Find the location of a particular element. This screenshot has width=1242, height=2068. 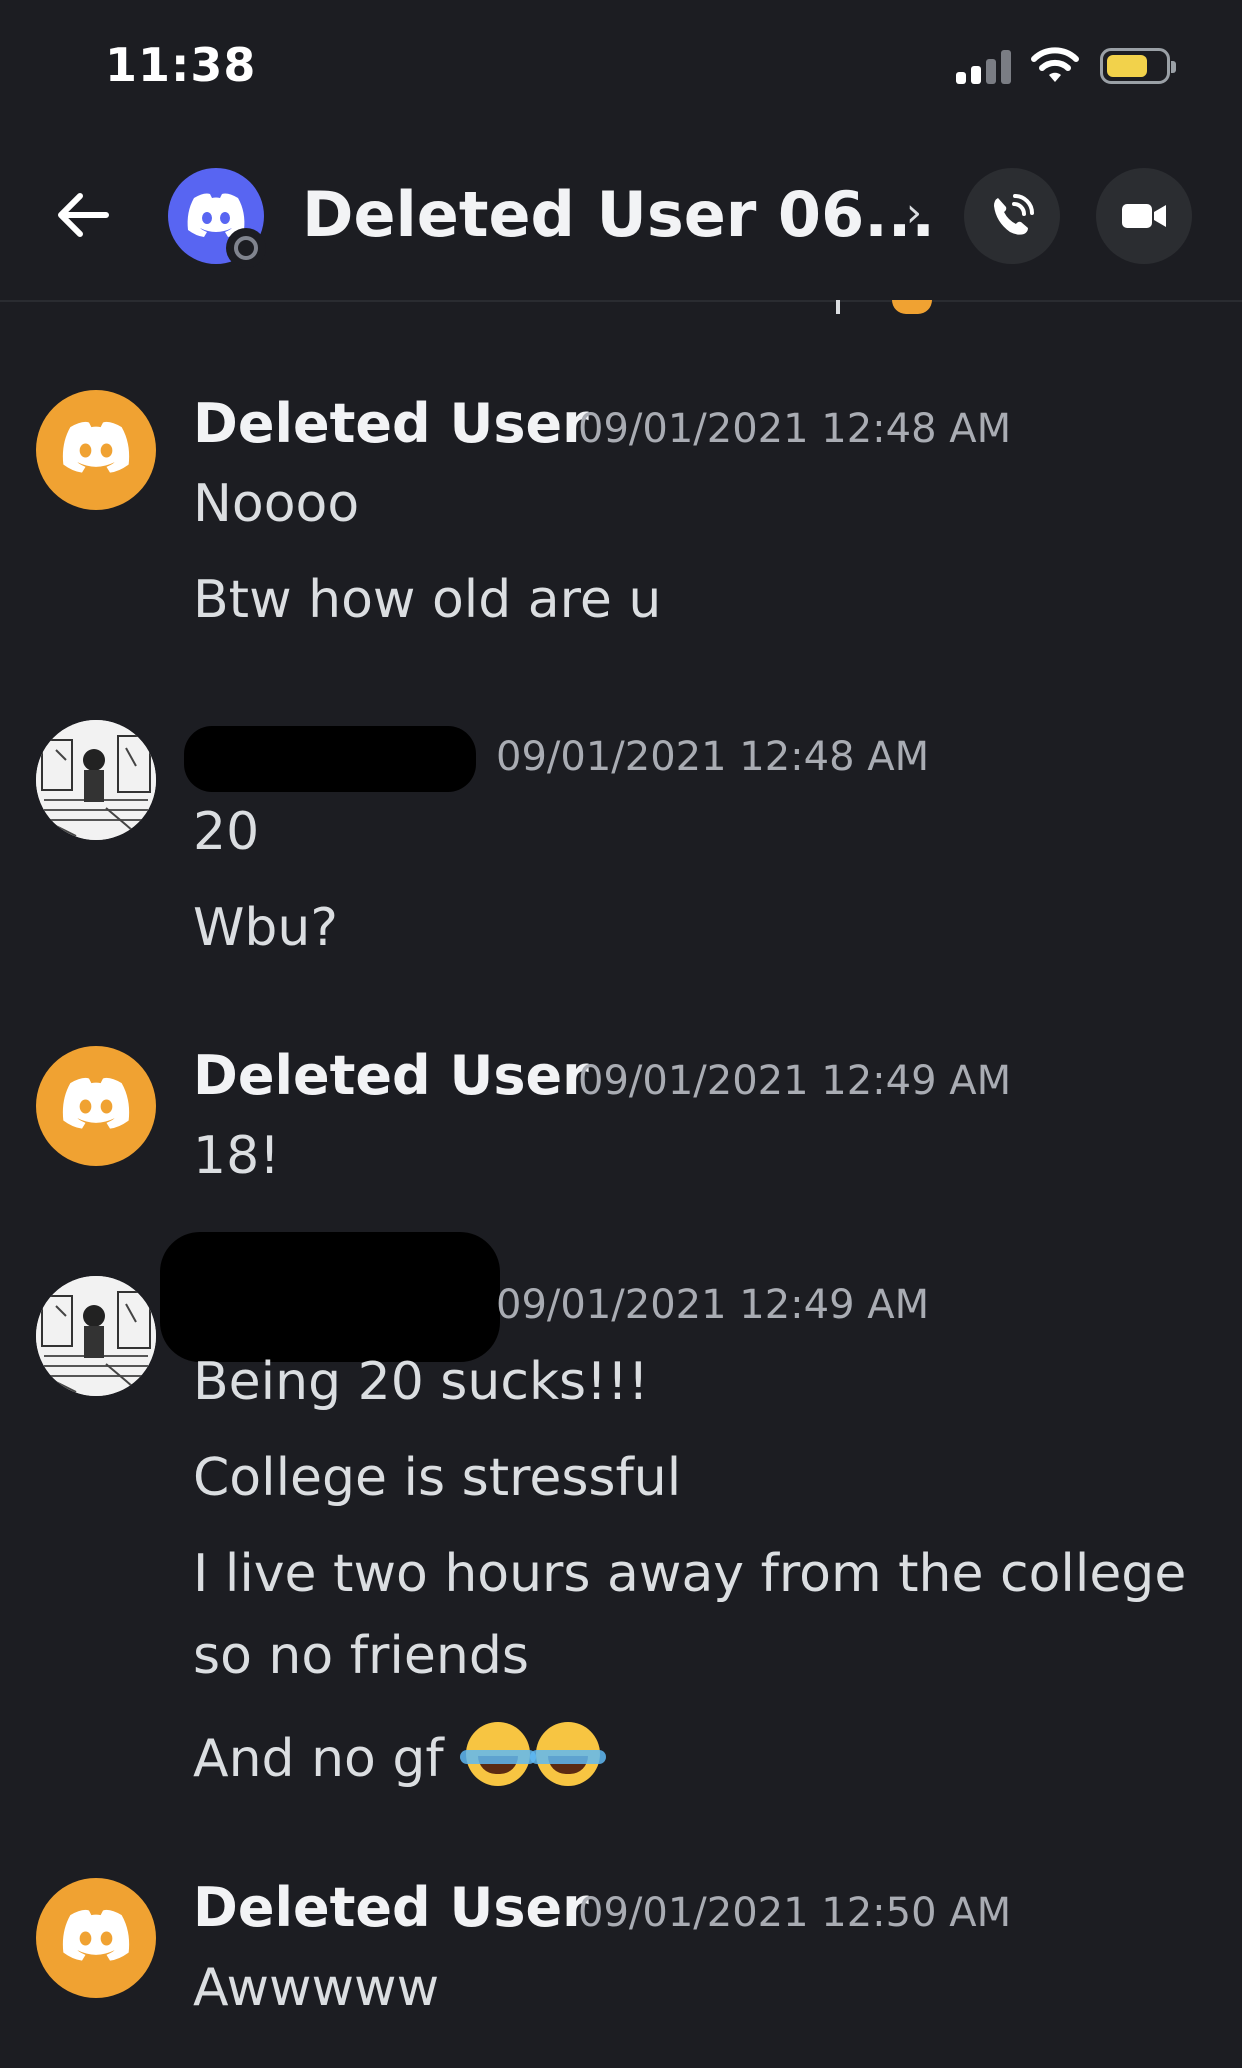

voice-call-button is located at coordinates (1012, 216).